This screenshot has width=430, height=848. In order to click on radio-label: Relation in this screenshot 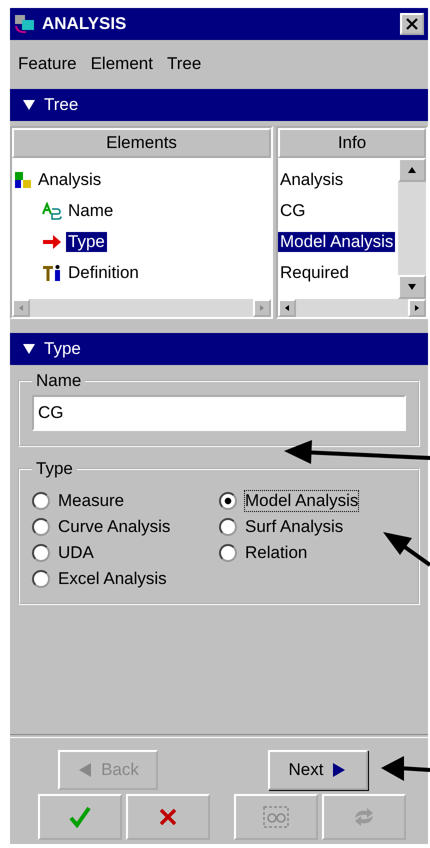, I will do `click(276, 553)`.